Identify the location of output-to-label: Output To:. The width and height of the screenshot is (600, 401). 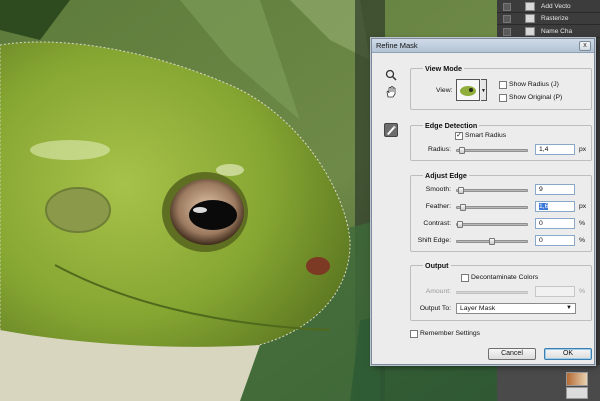
(435, 308).